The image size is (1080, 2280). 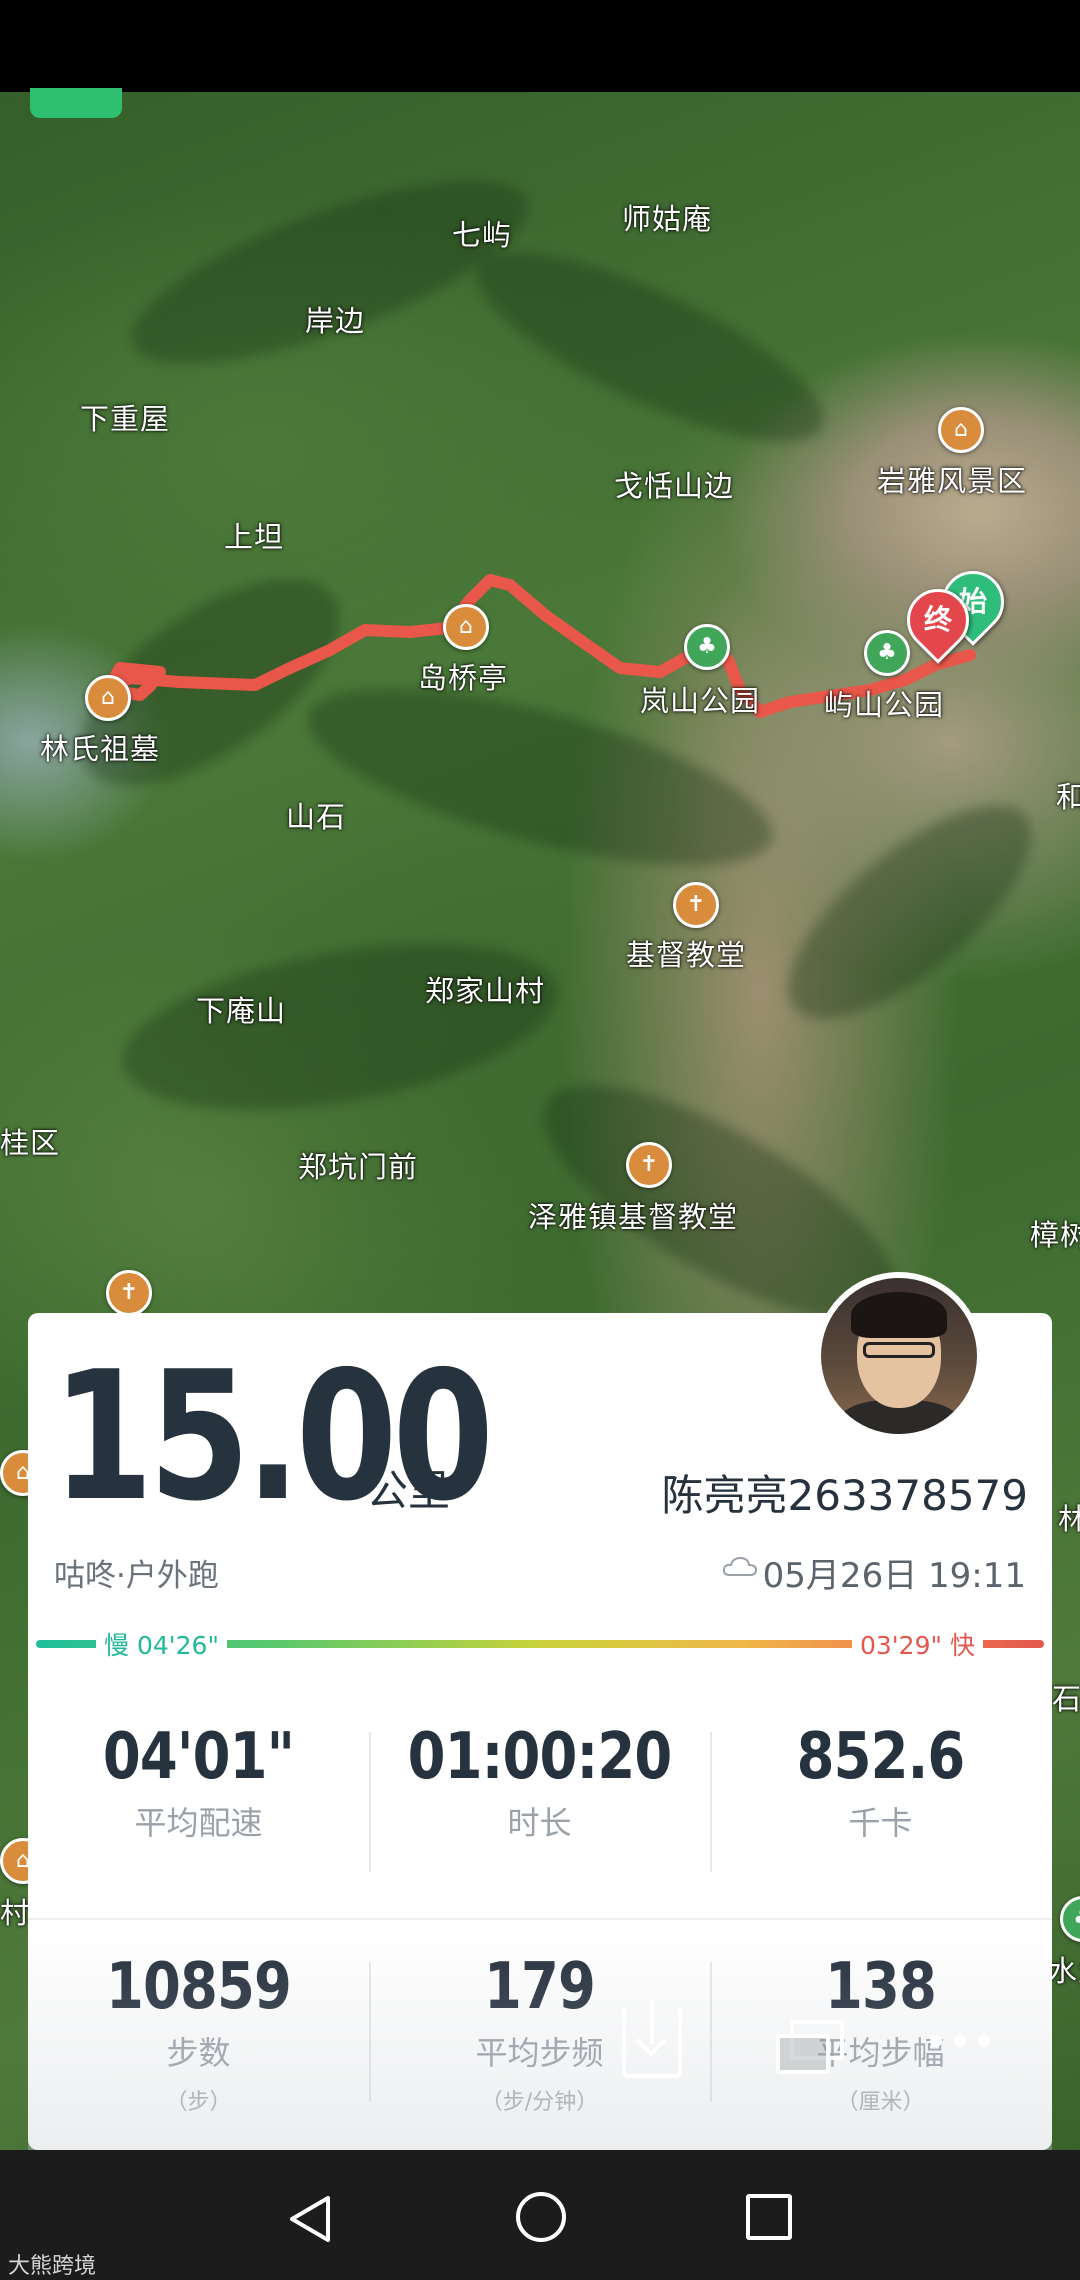 What do you see at coordinates (1066, 1699) in the screenshot?
I see `map-label: 石` at bounding box center [1066, 1699].